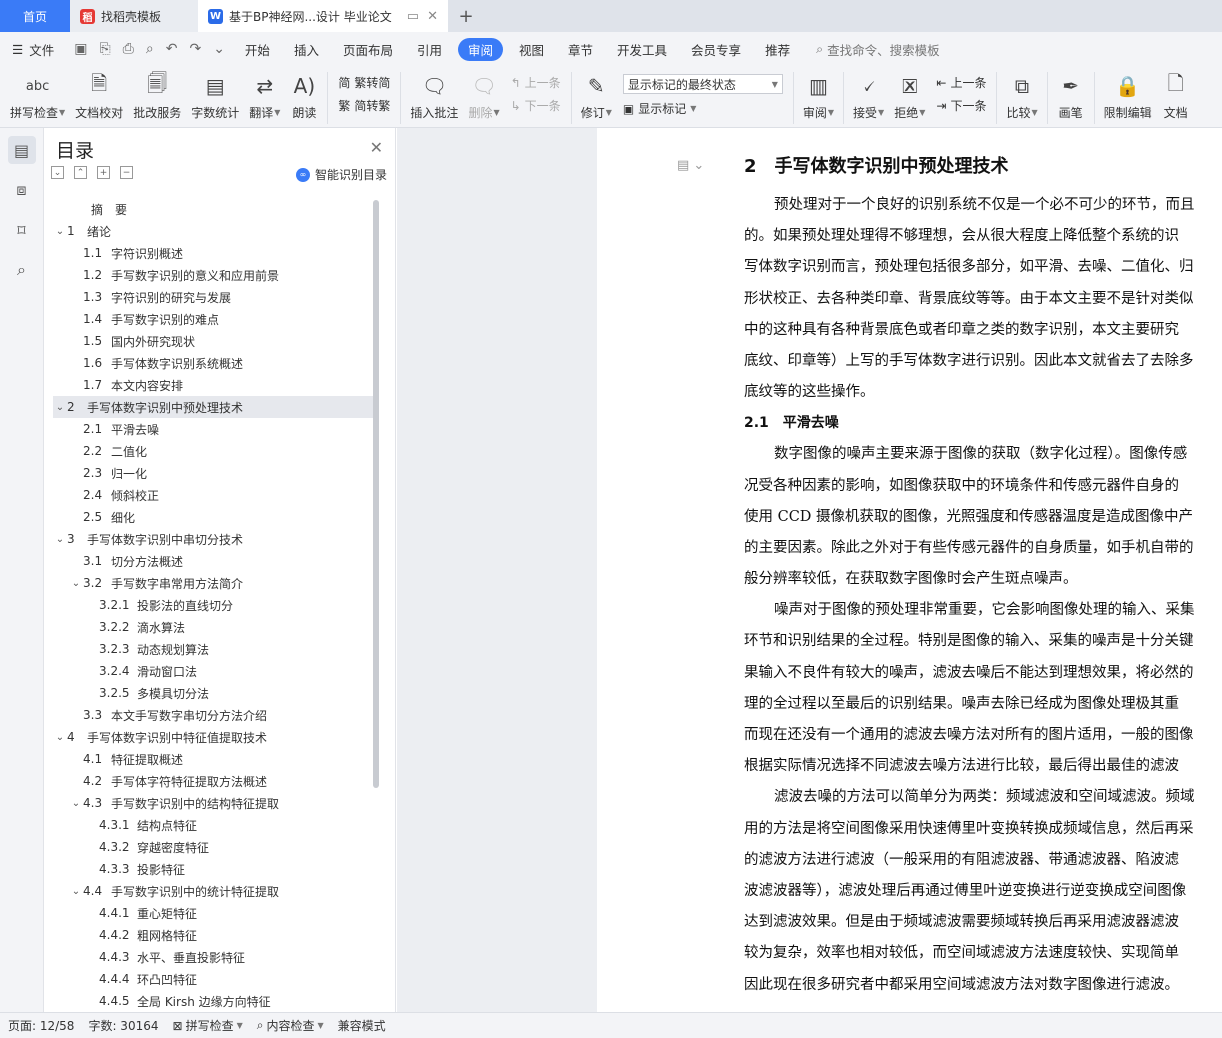 This screenshot has width=1222, height=1038. Describe the element at coordinates (126, 172) in the screenshot. I see `remove-heading-icon: −` at that location.